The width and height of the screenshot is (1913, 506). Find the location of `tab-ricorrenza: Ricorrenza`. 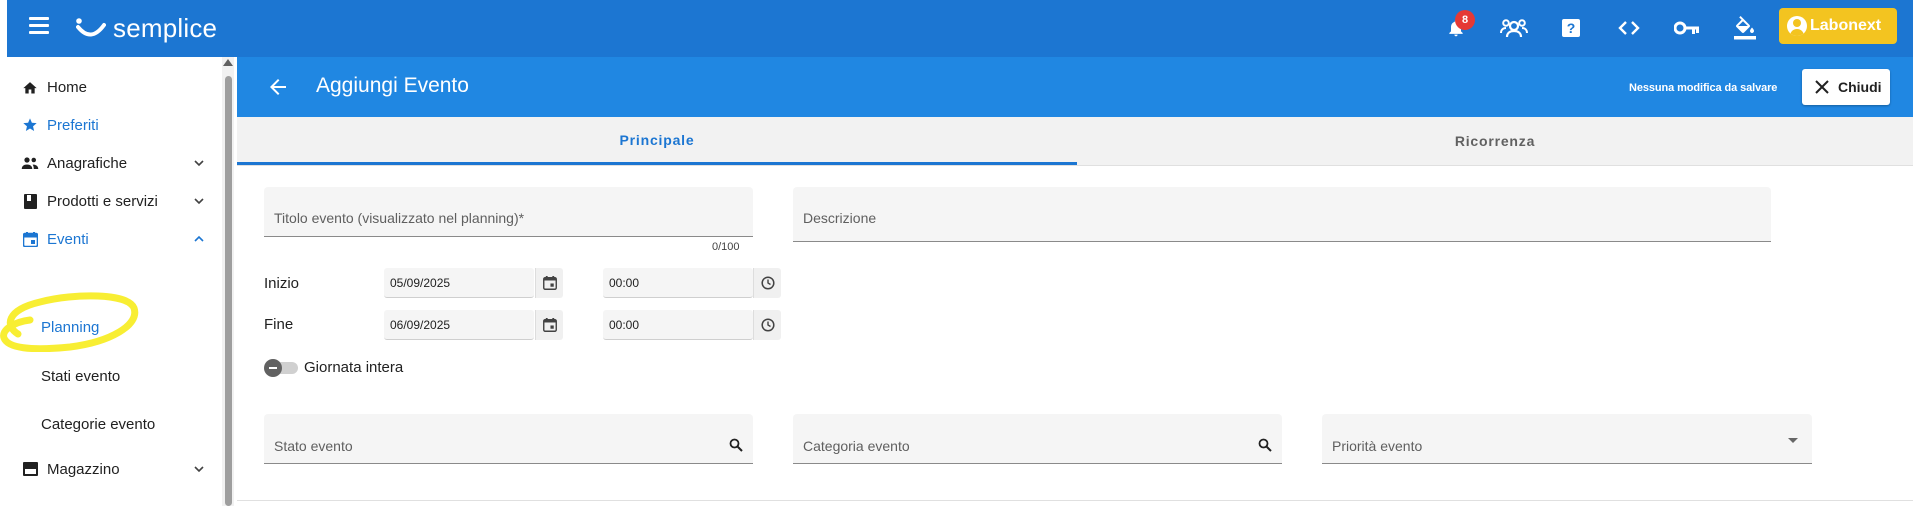

tab-ricorrenza: Ricorrenza is located at coordinates (1495, 141).